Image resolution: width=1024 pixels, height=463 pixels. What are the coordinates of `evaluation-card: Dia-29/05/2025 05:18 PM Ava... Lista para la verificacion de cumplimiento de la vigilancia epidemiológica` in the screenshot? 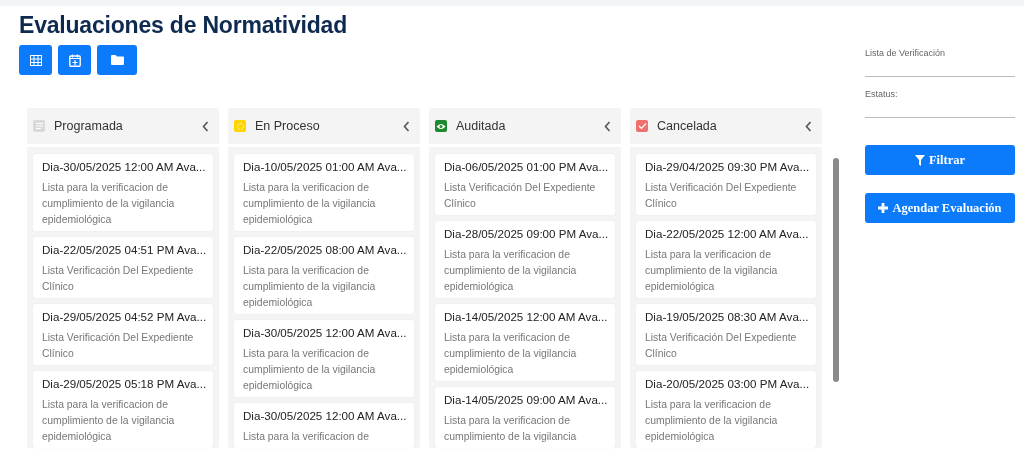 It's located at (123, 409).